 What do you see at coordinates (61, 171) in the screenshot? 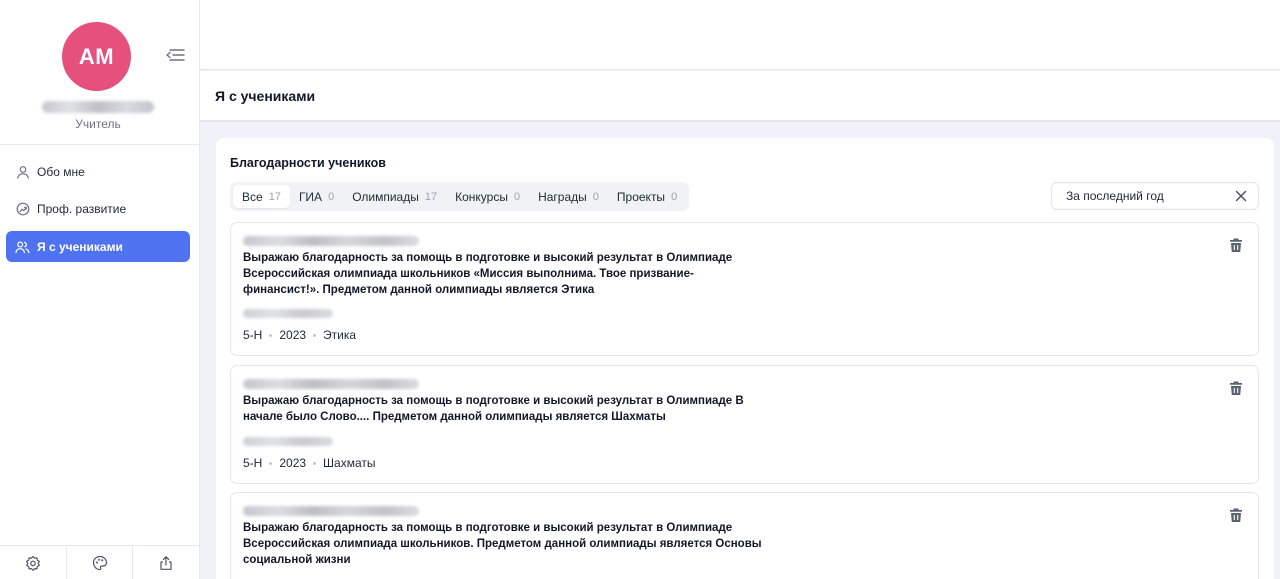
I see `sidebar-item-label: Обо мне` at bounding box center [61, 171].